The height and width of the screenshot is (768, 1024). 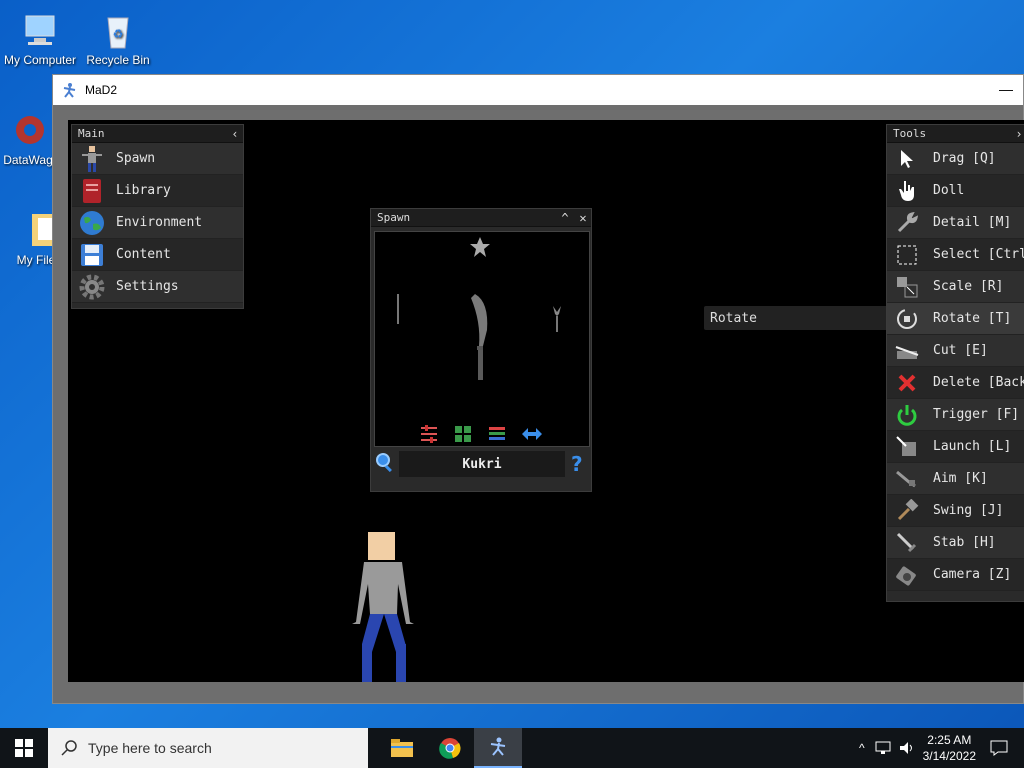 What do you see at coordinates (463, 436) in the screenshot?
I see `grid-view-icon` at bounding box center [463, 436].